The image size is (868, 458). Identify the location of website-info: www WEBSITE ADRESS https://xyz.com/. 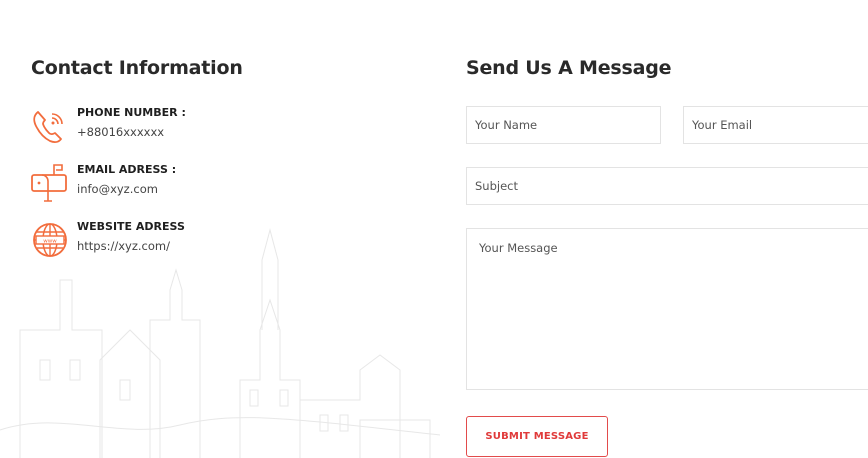
(180, 243).